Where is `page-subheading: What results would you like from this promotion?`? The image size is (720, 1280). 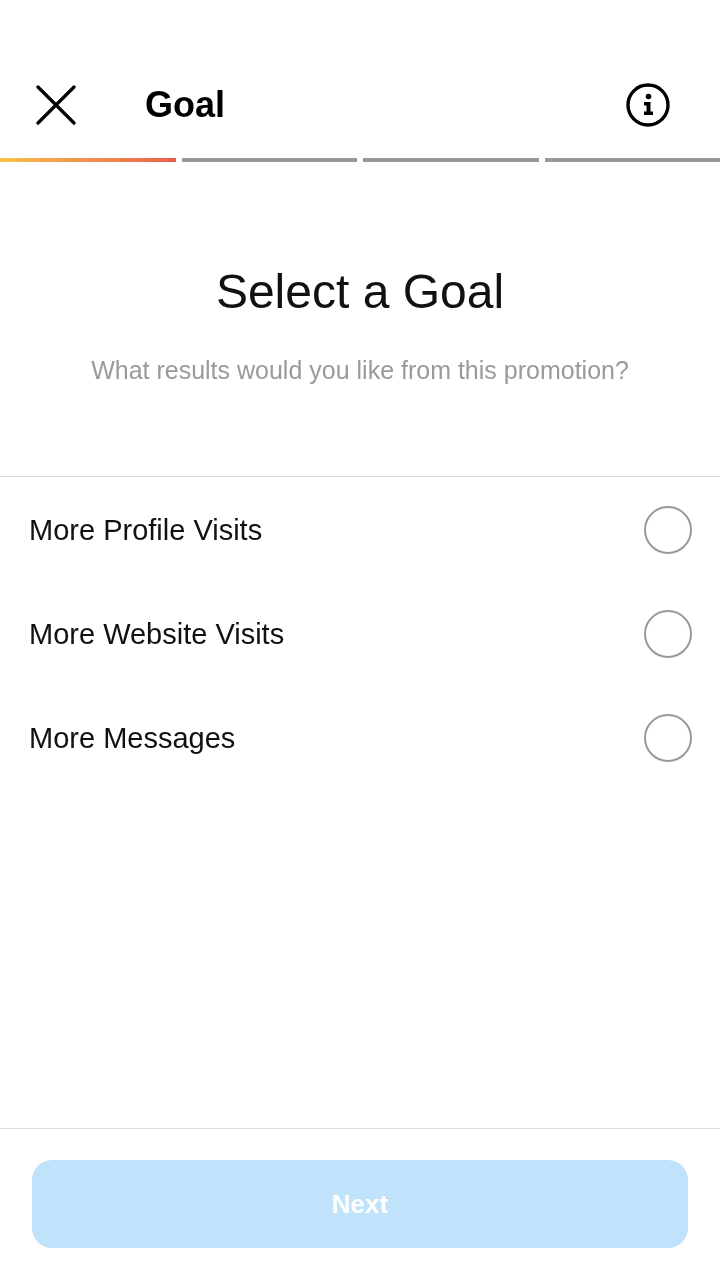 page-subheading: What results would you like from this promotion? is located at coordinates (360, 370).